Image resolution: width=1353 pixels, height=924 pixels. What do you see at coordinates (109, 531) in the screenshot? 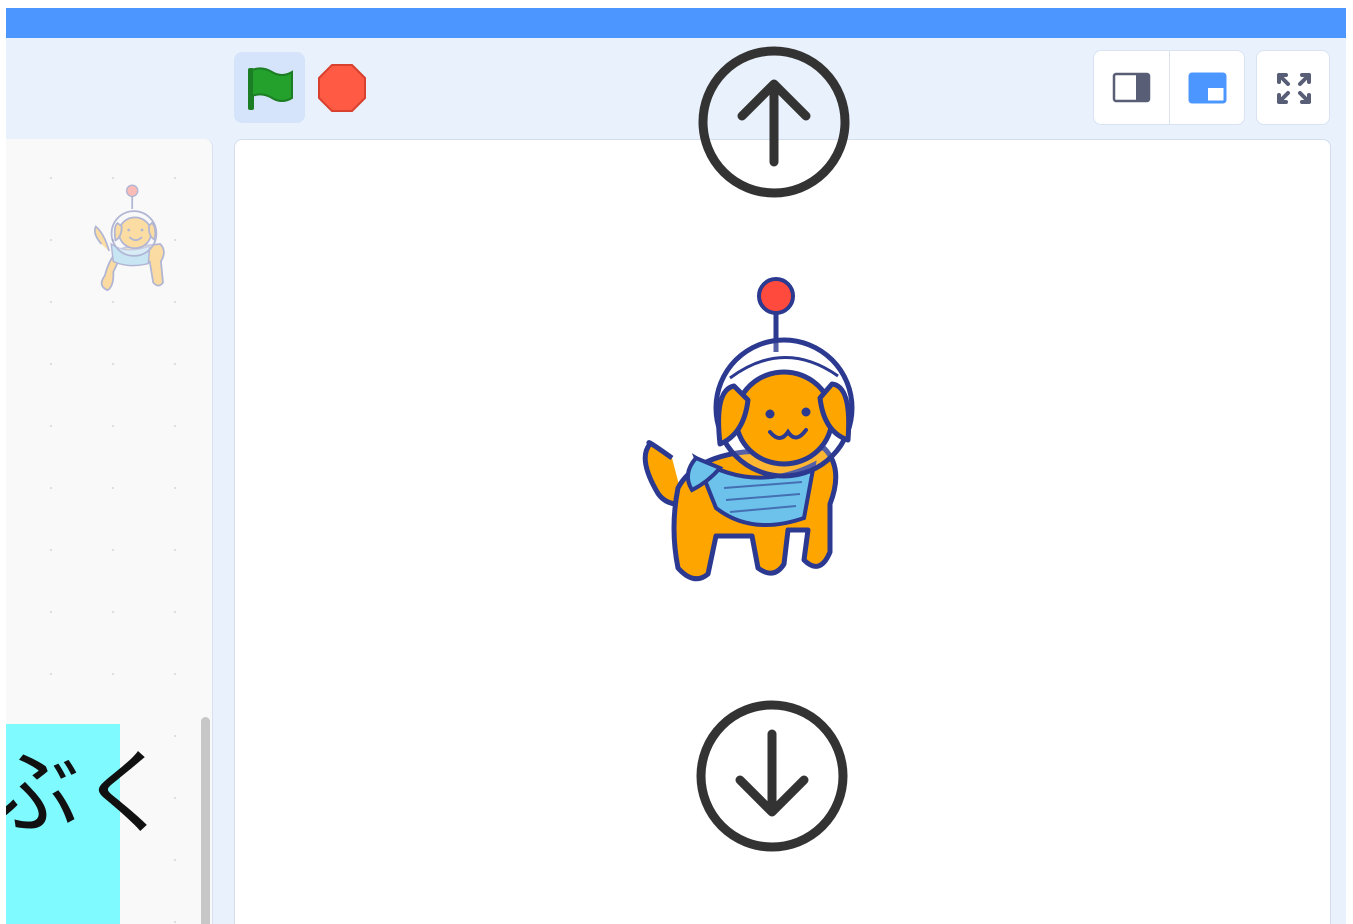
I see `code-area: ぶく` at bounding box center [109, 531].